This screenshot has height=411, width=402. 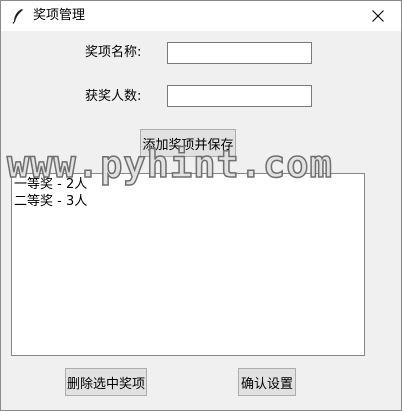 I want to click on add-and-save-button: 添加奖项并保存, so click(x=188, y=143).